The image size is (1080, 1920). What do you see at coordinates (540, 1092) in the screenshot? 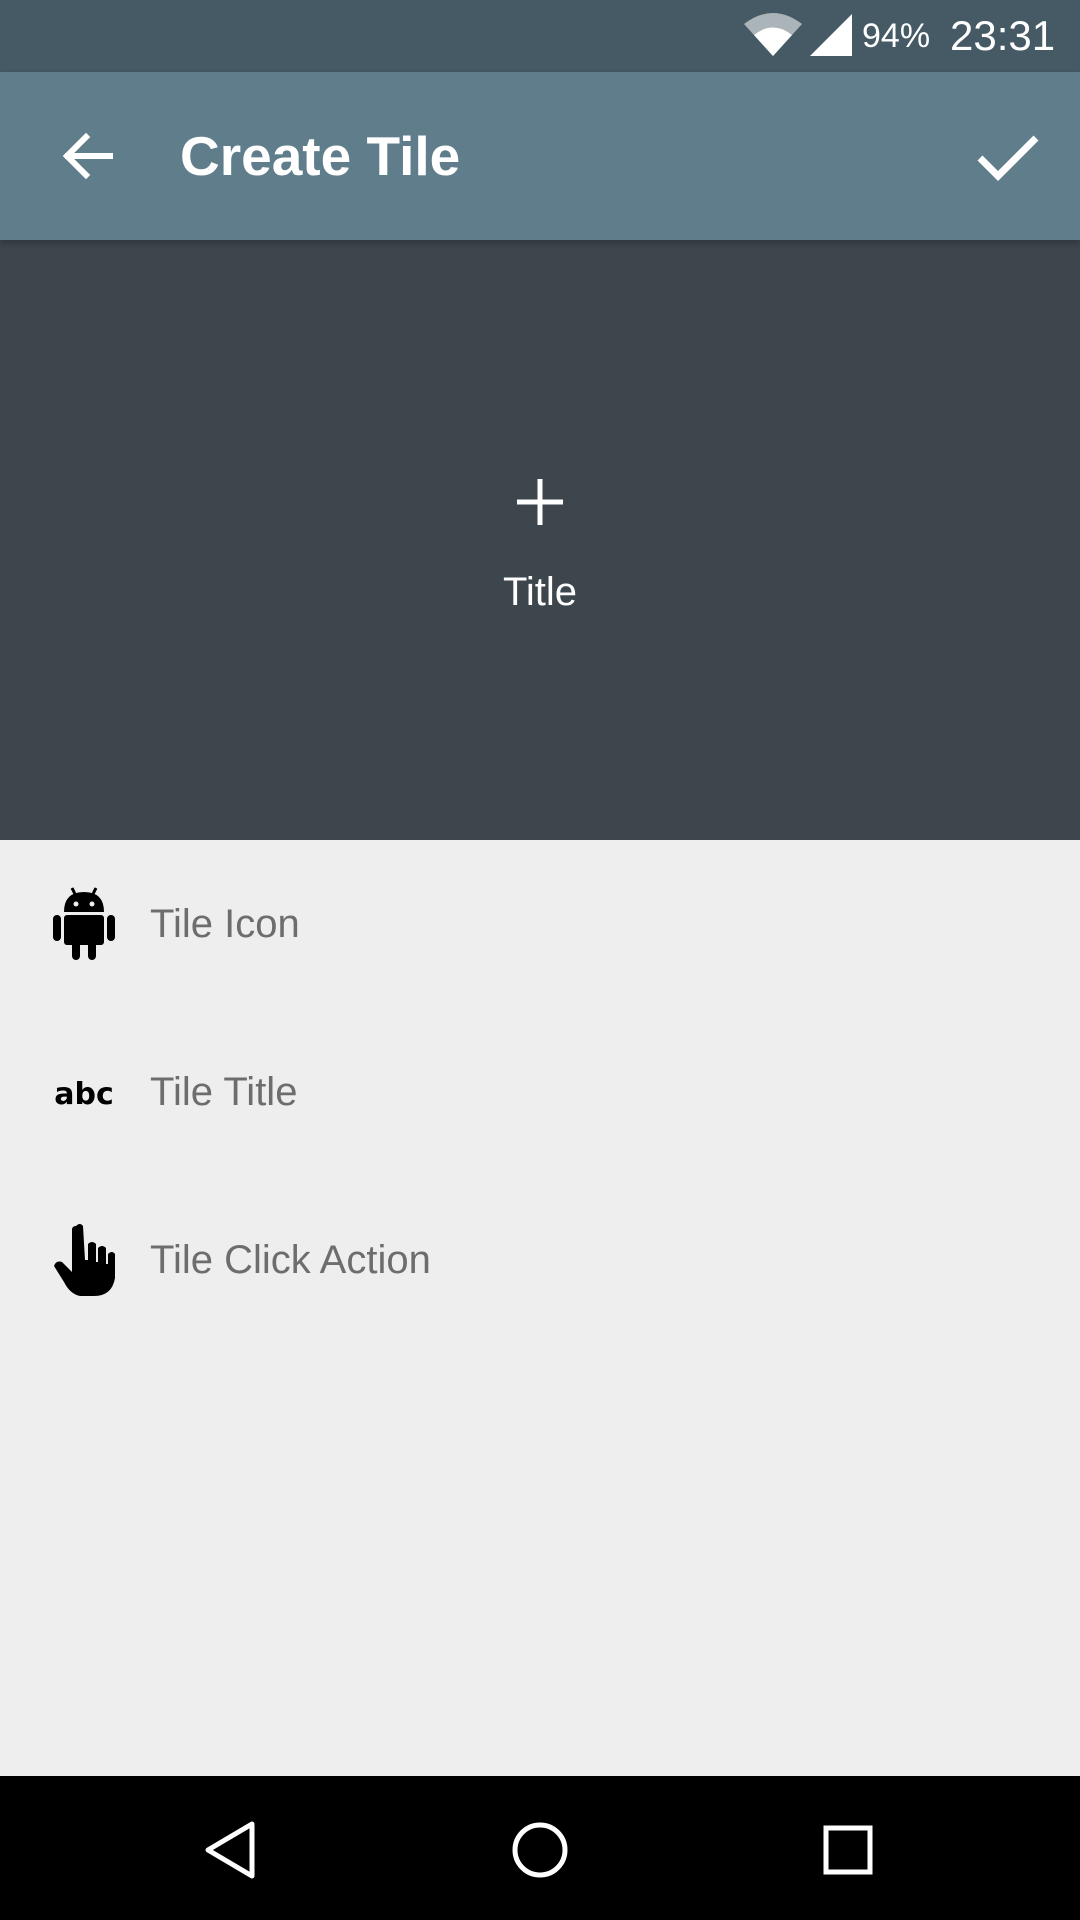
I see `option-tile-title: abc Tile Title` at bounding box center [540, 1092].